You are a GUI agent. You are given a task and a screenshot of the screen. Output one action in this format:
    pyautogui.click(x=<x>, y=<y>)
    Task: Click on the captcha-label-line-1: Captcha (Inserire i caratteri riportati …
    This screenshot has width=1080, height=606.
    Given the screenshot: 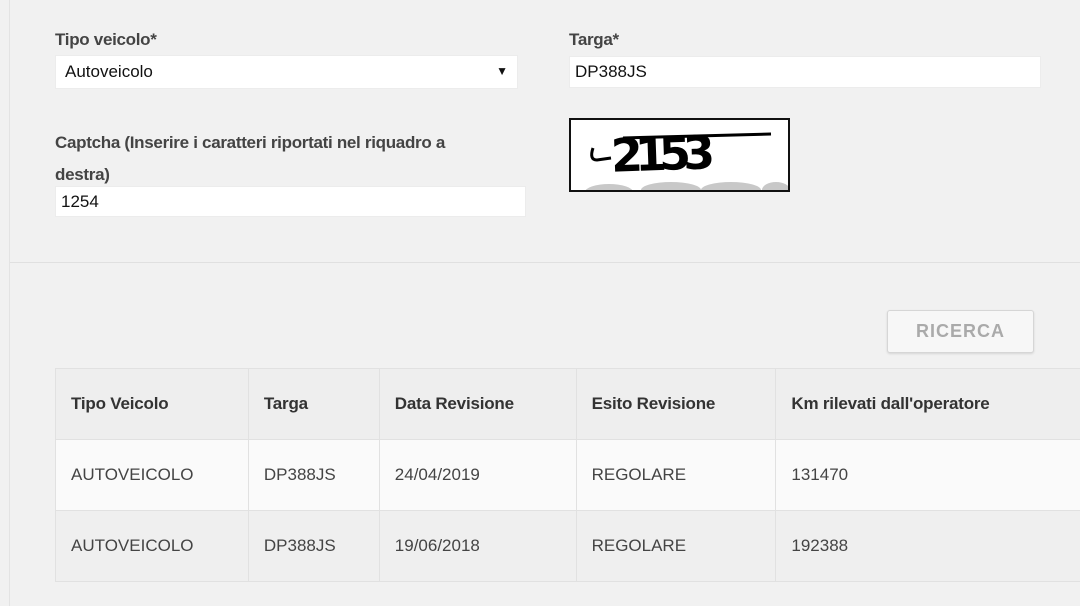 What is the action you would take?
    pyautogui.click(x=250, y=142)
    